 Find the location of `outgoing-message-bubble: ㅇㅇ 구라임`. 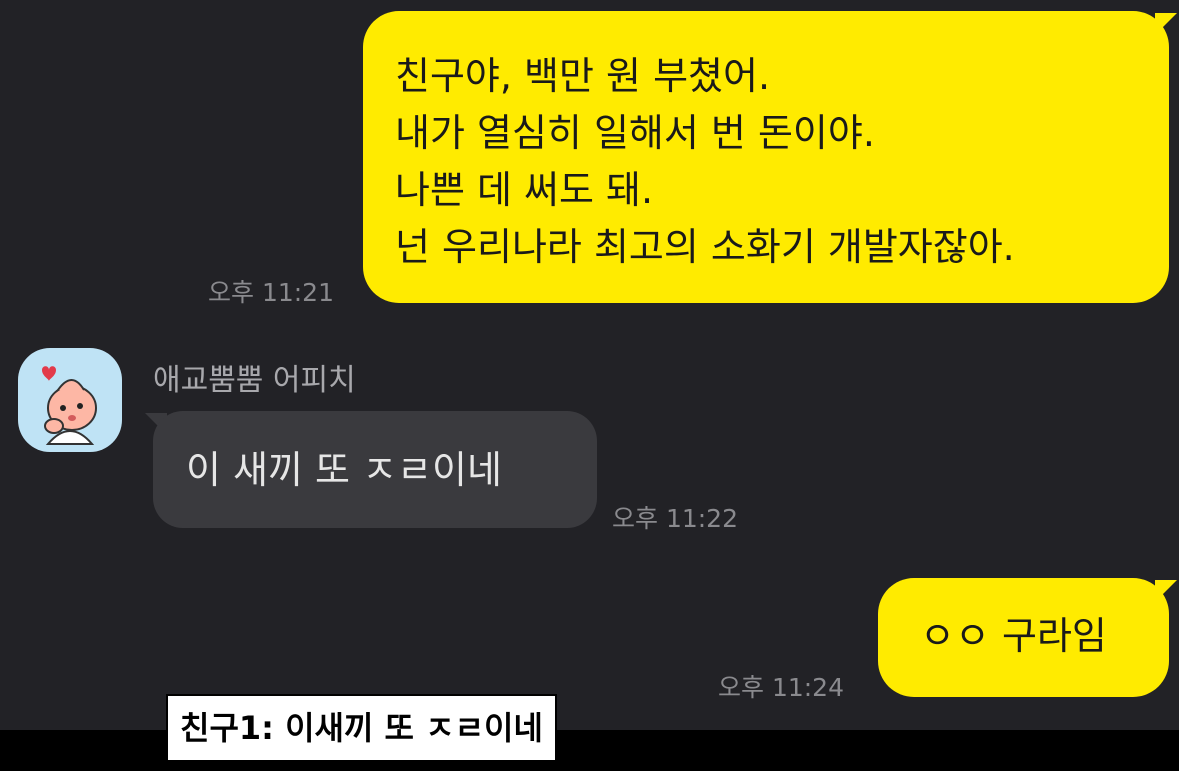

outgoing-message-bubble: ㅇㅇ 구라임 is located at coordinates (1023, 637).